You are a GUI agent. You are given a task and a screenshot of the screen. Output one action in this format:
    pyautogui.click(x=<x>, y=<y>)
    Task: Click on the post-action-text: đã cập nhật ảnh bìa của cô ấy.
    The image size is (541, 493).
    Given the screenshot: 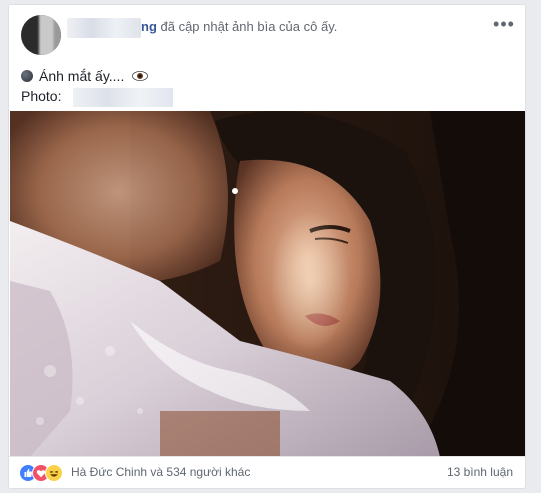 What is the action you would take?
    pyautogui.click(x=247, y=26)
    